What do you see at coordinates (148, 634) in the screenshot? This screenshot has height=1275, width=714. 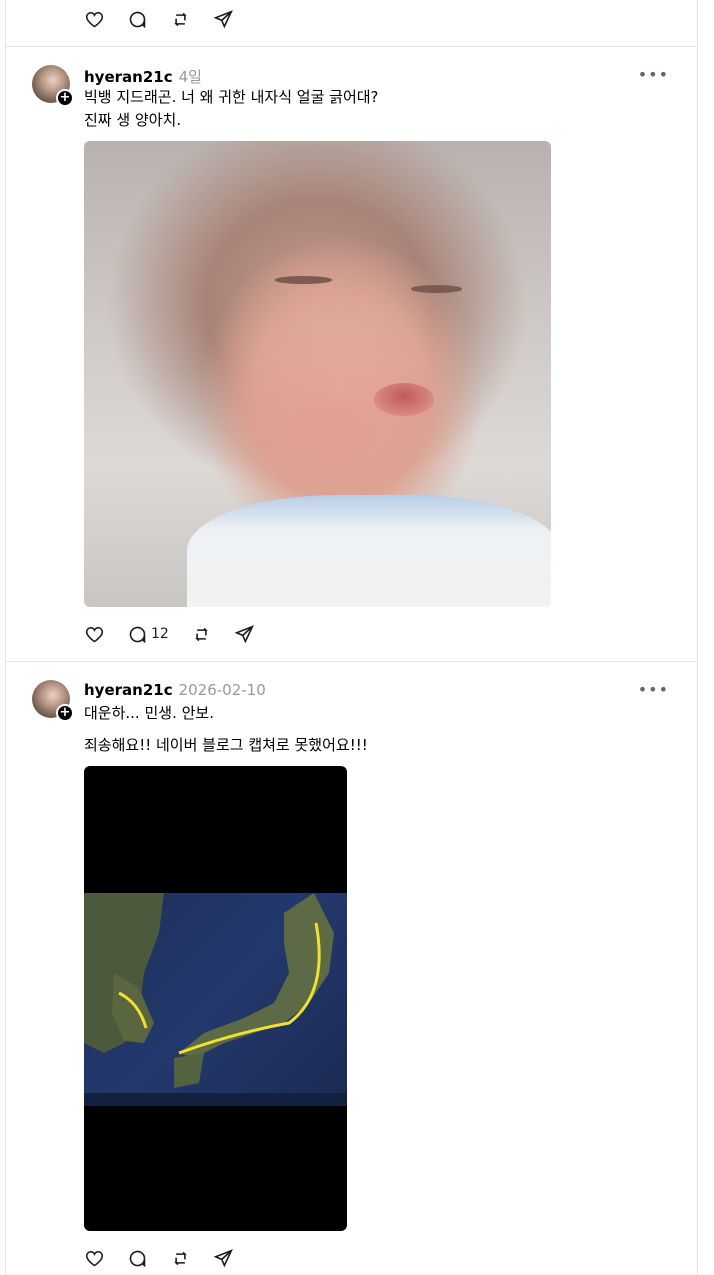 I see `comment-button: 12` at bounding box center [148, 634].